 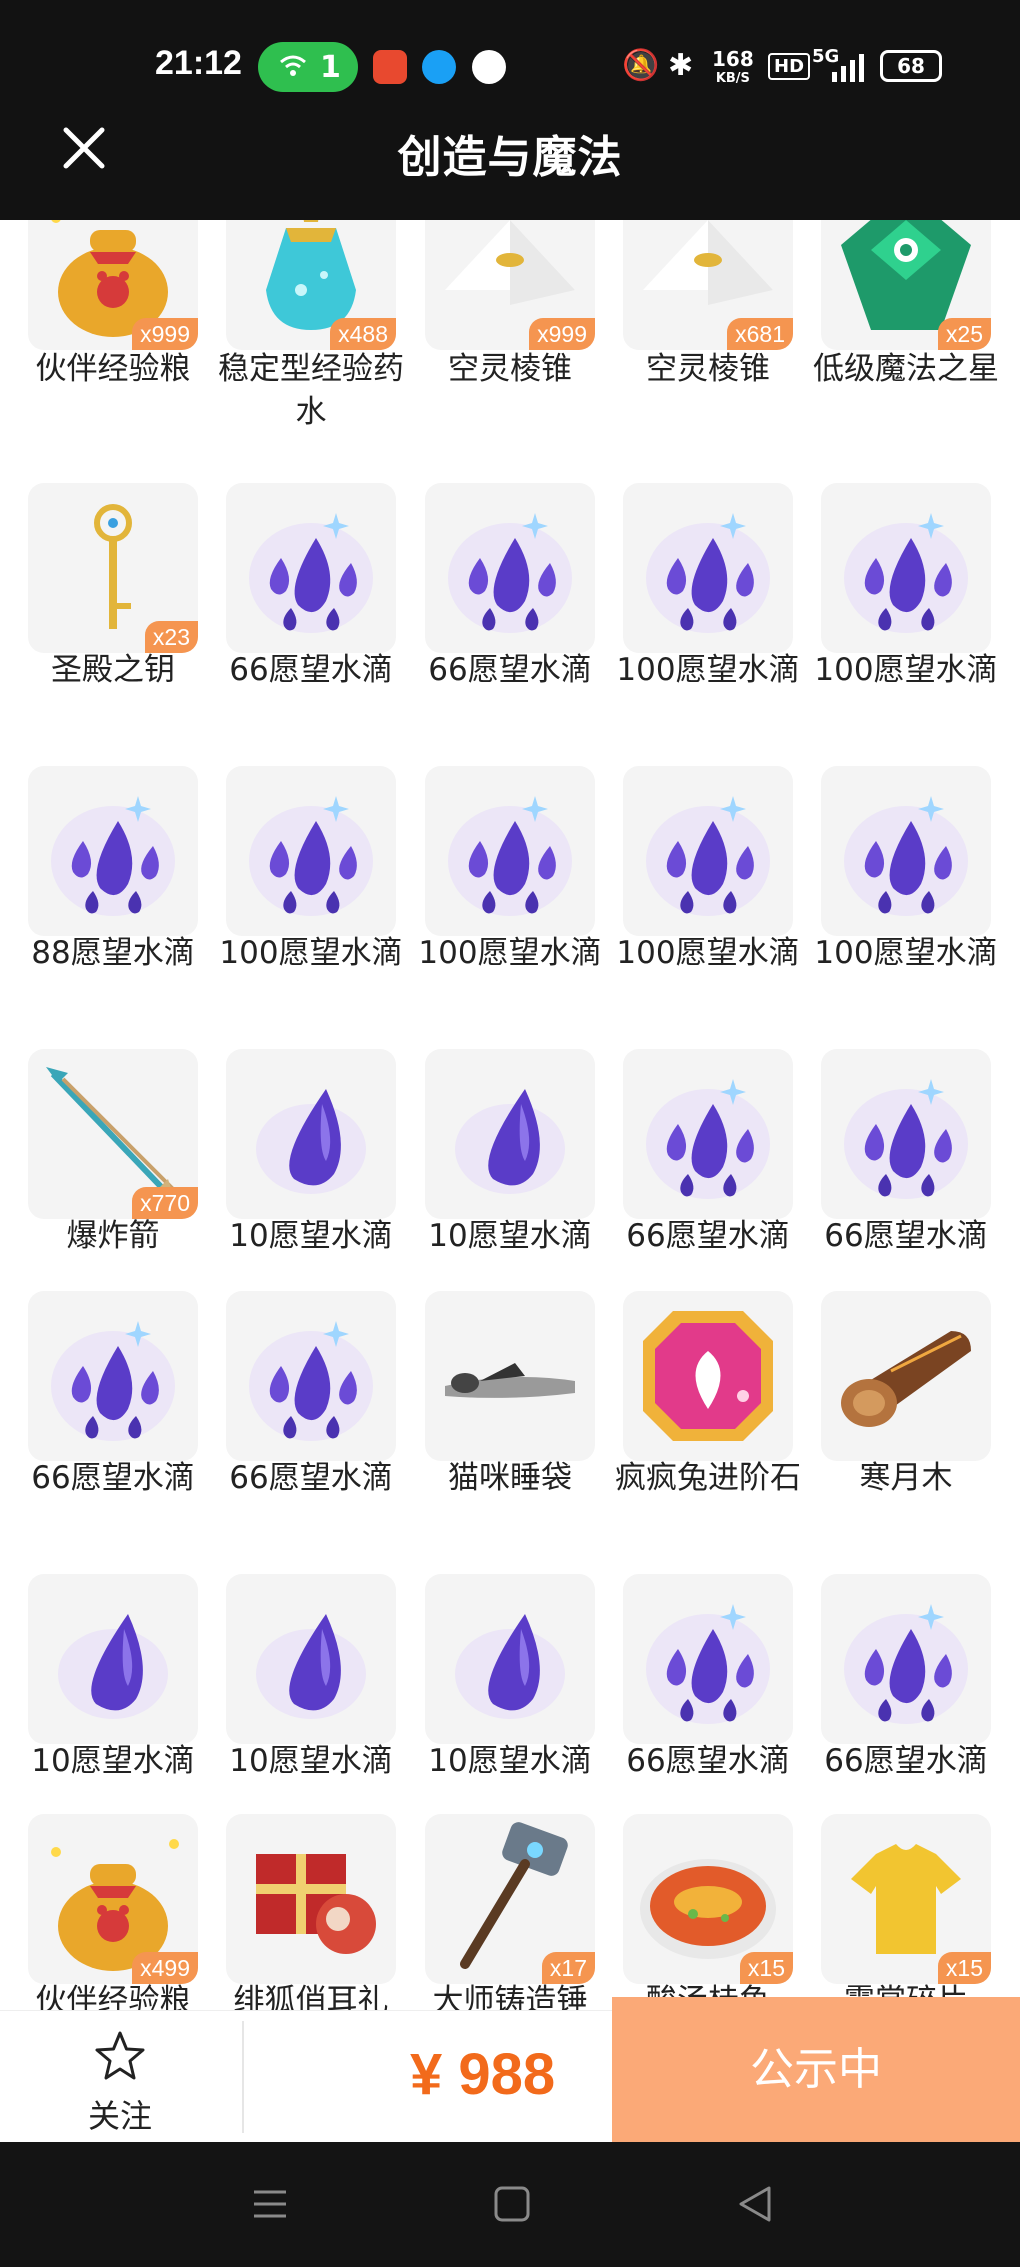 I want to click on giftbox-icon, so click(x=311, y=1899).